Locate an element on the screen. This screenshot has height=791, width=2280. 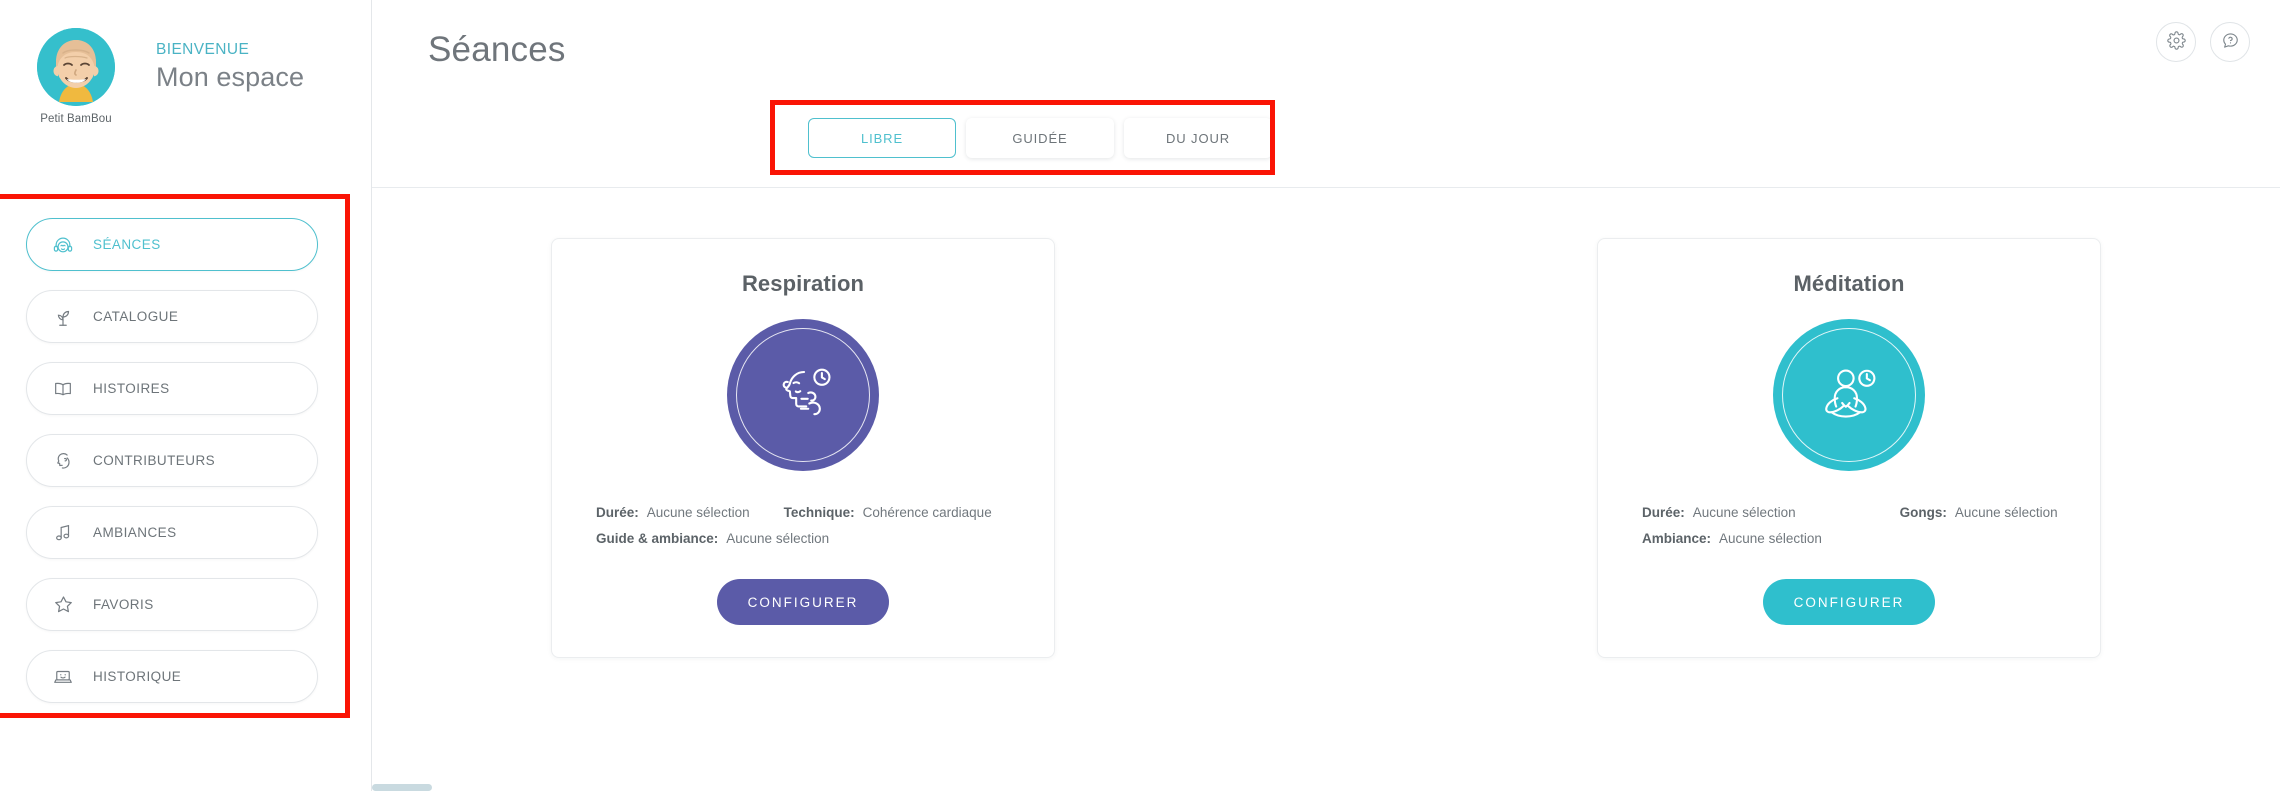
meta-pair: Technique: Cohérence cardiaque is located at coordinates (888, 512).